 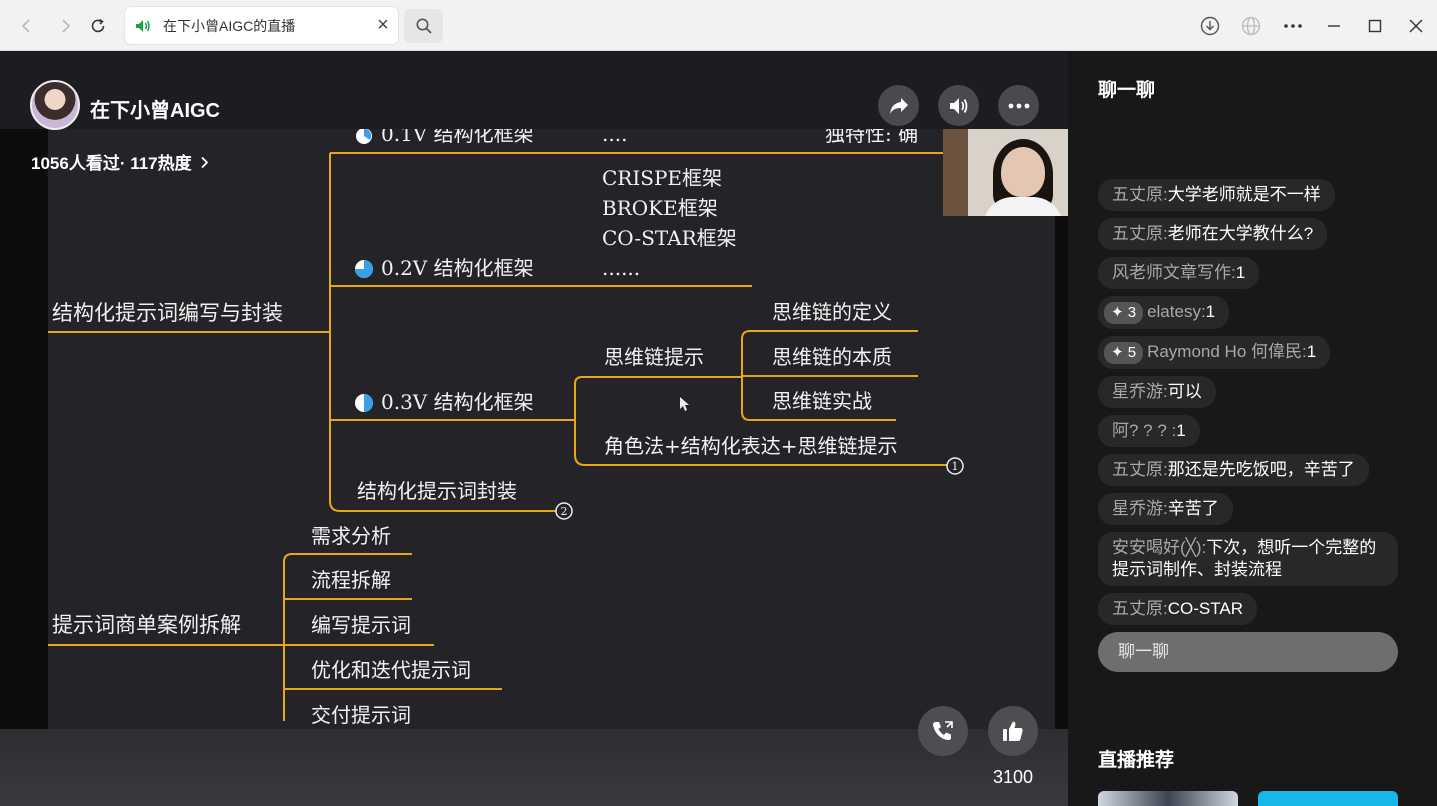 I want to click on node-write: 编写提示词, so click(x=361, y=625).